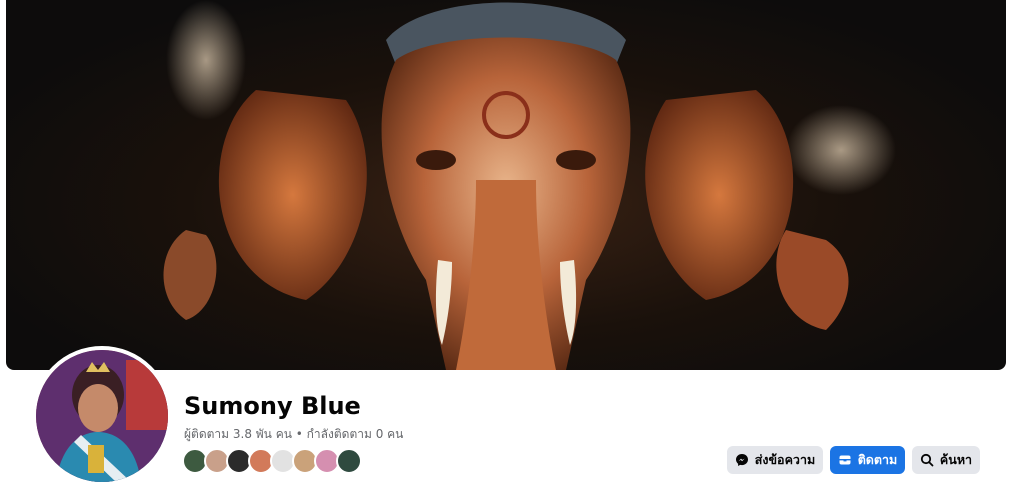 The height and width of the screenshot is (499, 1009). What do you see at coordinates (877, 459) in the screenshot?
I see `follow-label: ติดตาม` at bounding box center [877, 459].